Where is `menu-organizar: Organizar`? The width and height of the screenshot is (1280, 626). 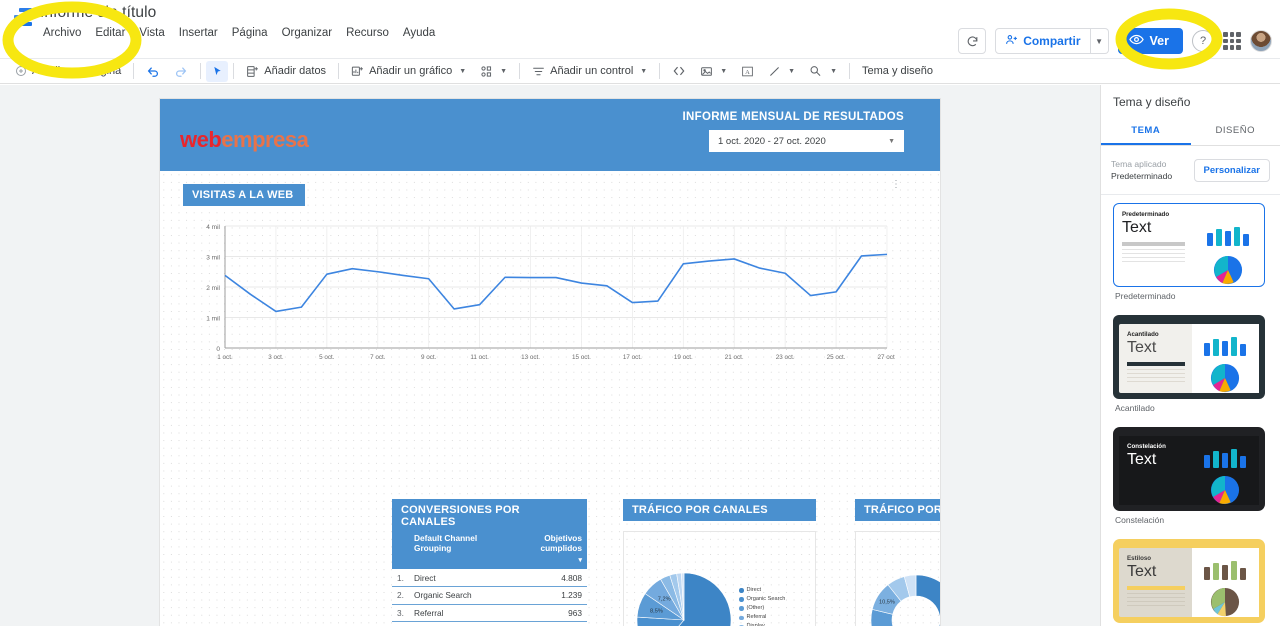
menu-organizar: Organizar is located at coordinates (307, 33).